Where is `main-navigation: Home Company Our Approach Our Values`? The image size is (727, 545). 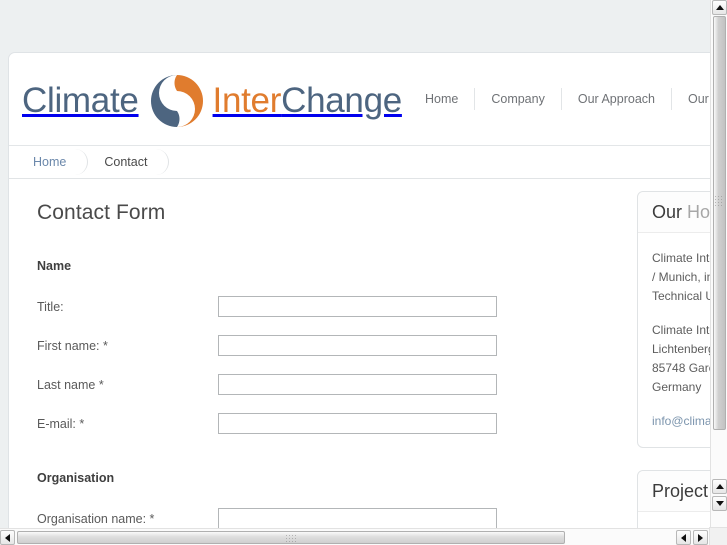 main-navigation: Home Company Our Approach Our Values is located at coordinates (559, 99).